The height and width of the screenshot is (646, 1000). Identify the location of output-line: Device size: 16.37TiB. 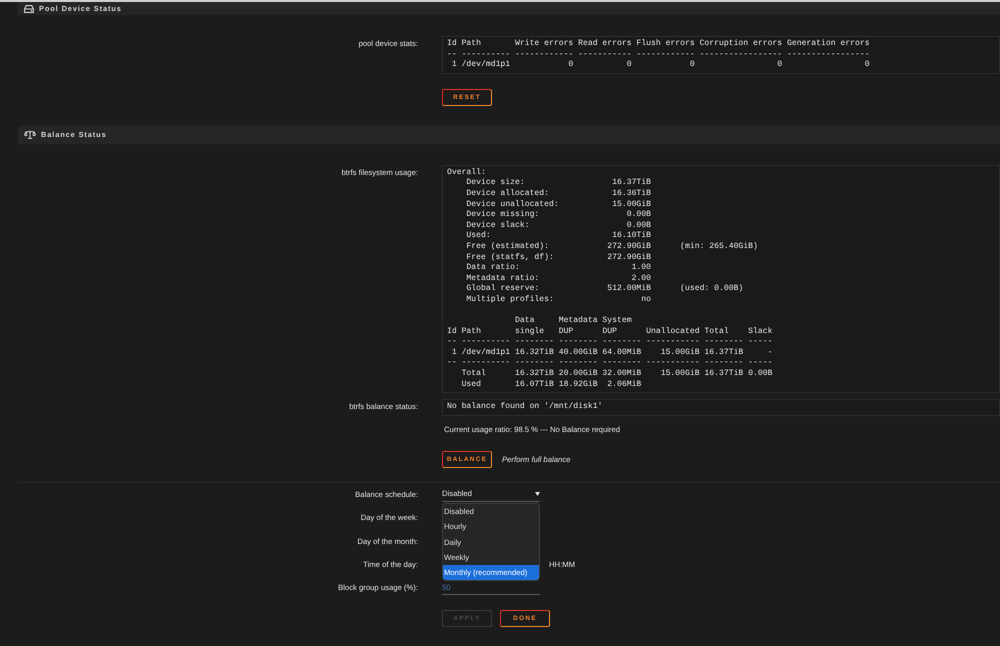
(558, 183).